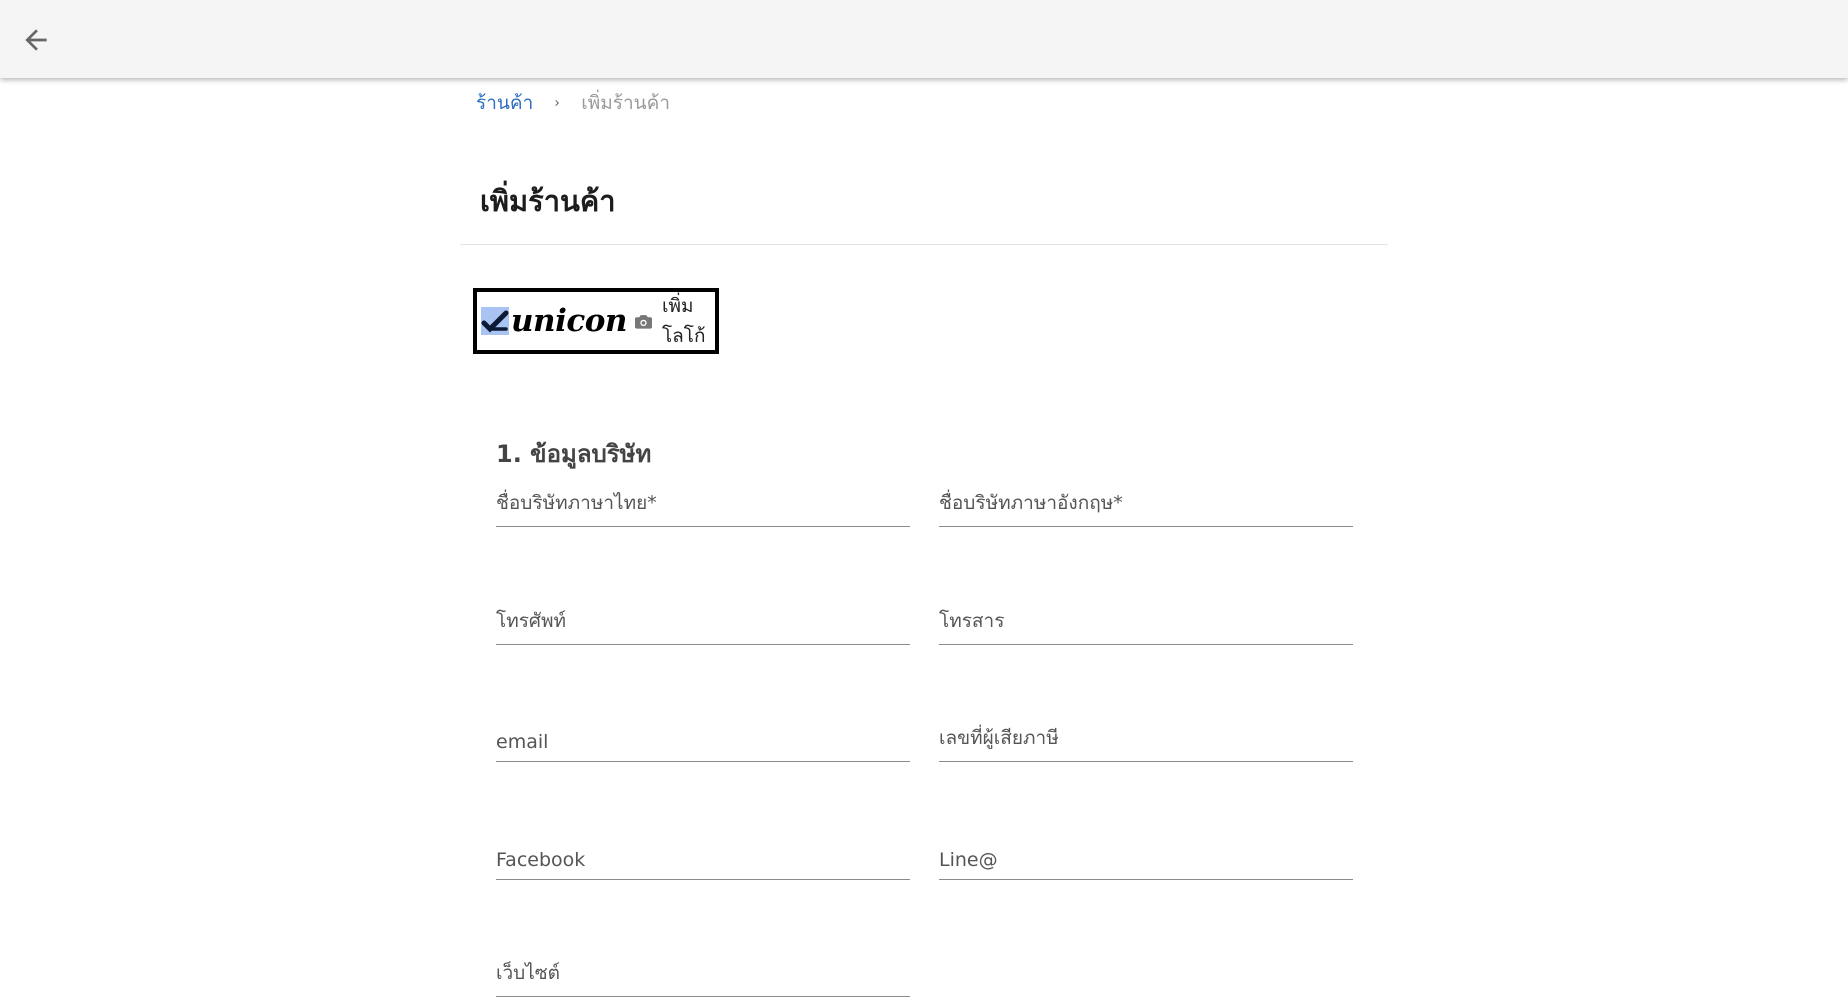 Image resolution: width=1848 pixels, height=997 pixels. What do you see at coordinates (924, 244) in the screenshot?
I see `title-divider` at bounding box center [924, 244].